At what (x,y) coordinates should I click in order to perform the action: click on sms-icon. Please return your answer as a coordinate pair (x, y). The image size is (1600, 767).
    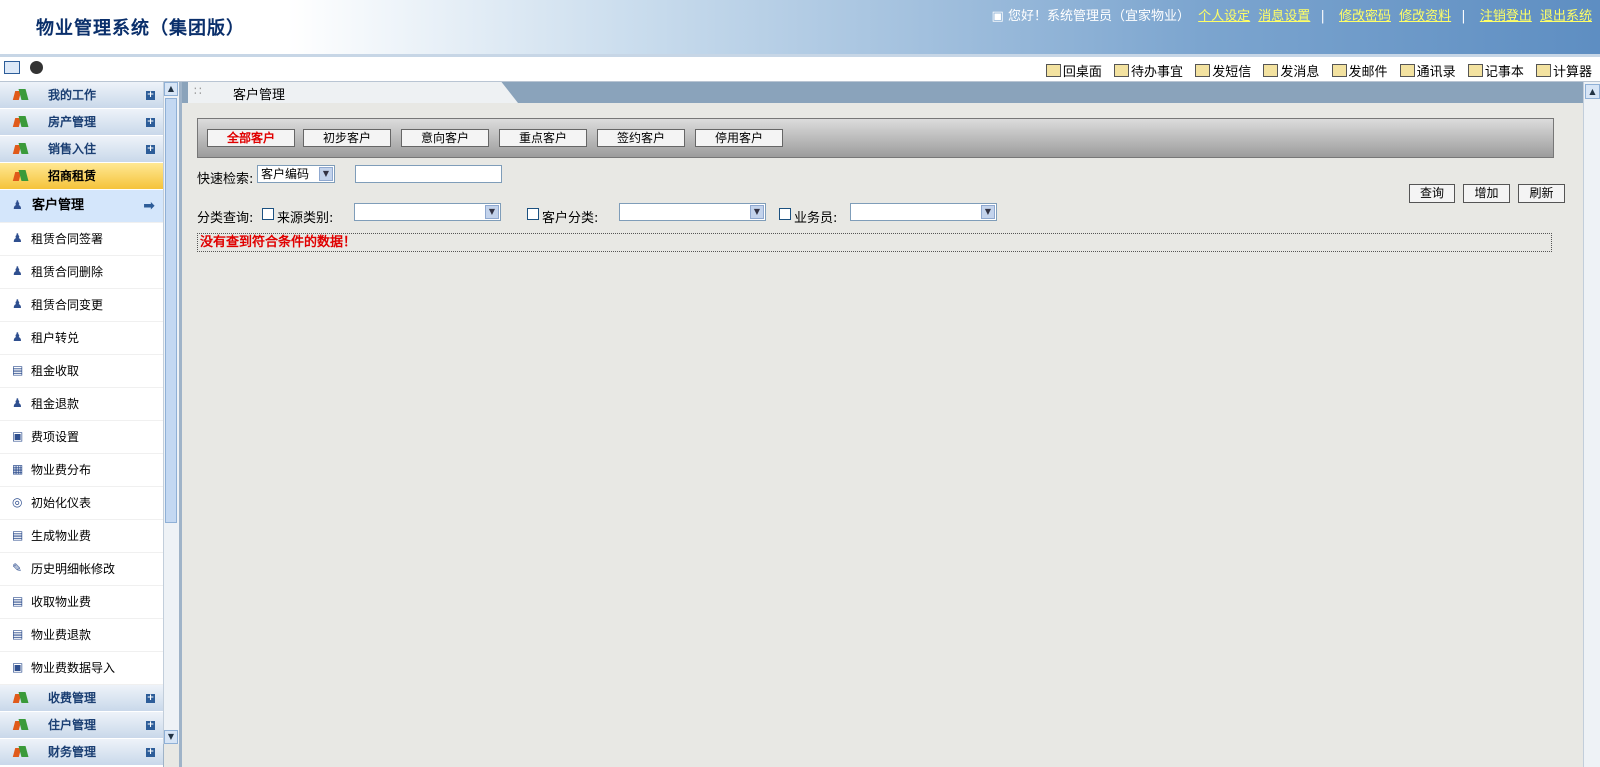
    Looking at the image, I should click on (1203, 70).